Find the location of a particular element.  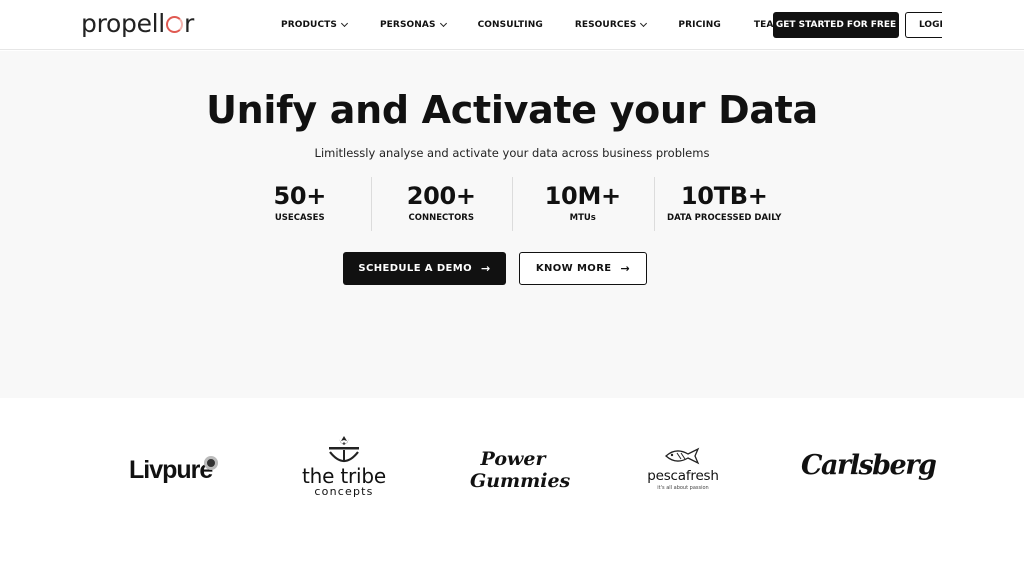

nav-products: PRODUCTS is located at coordinates (315, 24).